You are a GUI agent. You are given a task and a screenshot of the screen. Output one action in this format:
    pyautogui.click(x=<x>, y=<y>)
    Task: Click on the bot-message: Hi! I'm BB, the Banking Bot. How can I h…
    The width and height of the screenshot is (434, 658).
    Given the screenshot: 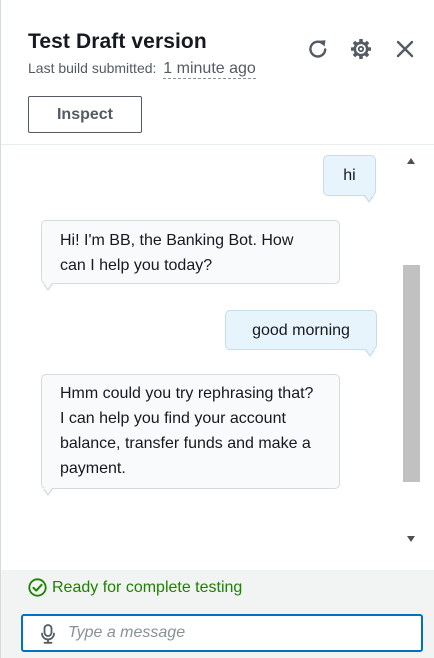 What is the action you would take?
    pyautogui.click(x=190, y=252)
    